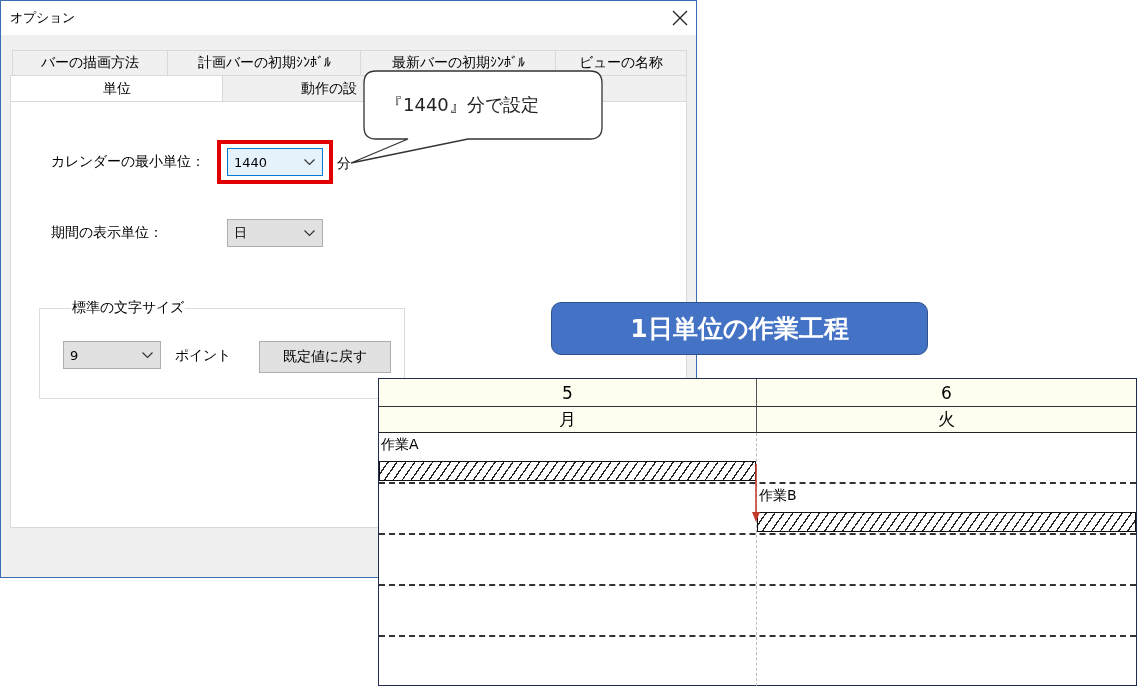 The image size is (1137, 686). I want to click on field-label: カレンダーの最小単位：, so click(128, 162).